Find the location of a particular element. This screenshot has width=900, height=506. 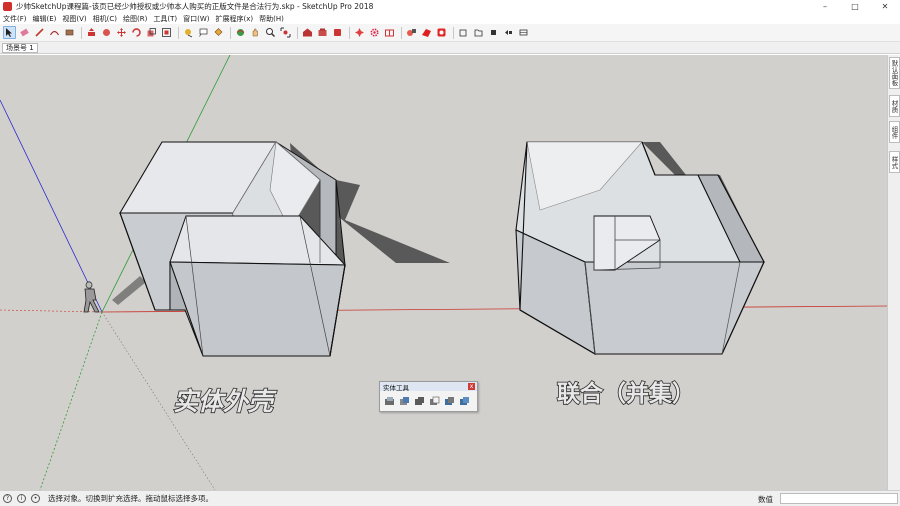

outer-shell-label: 实体外壳 is located at coordinates (225, 401).